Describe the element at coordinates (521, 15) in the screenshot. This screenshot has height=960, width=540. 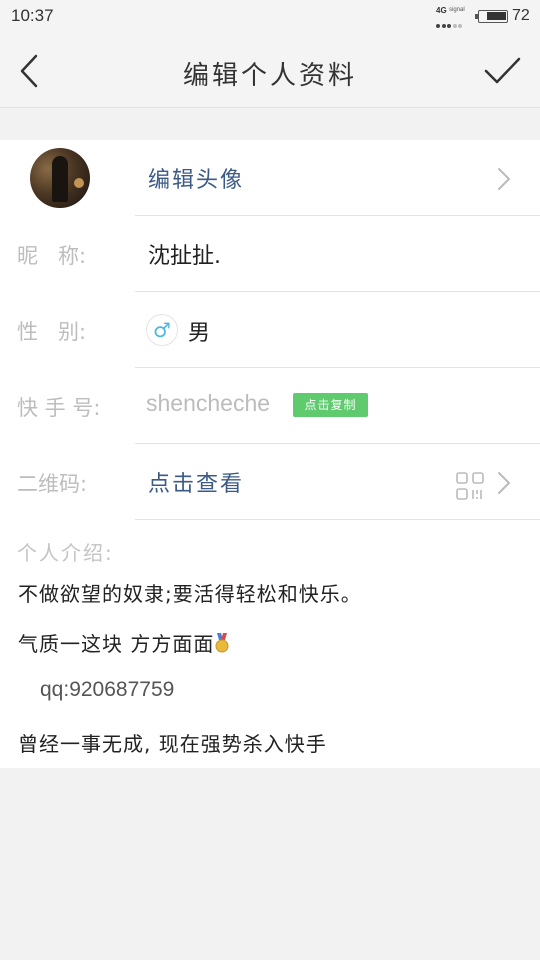
I see `battery-level: 72` at that location.